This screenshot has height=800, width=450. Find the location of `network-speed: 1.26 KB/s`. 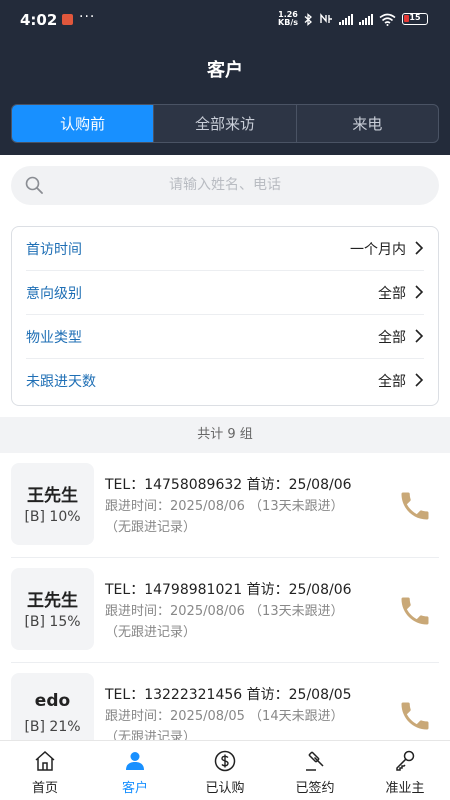

network-speed: 1.26 KB/s is located at coordinates (288, 19).